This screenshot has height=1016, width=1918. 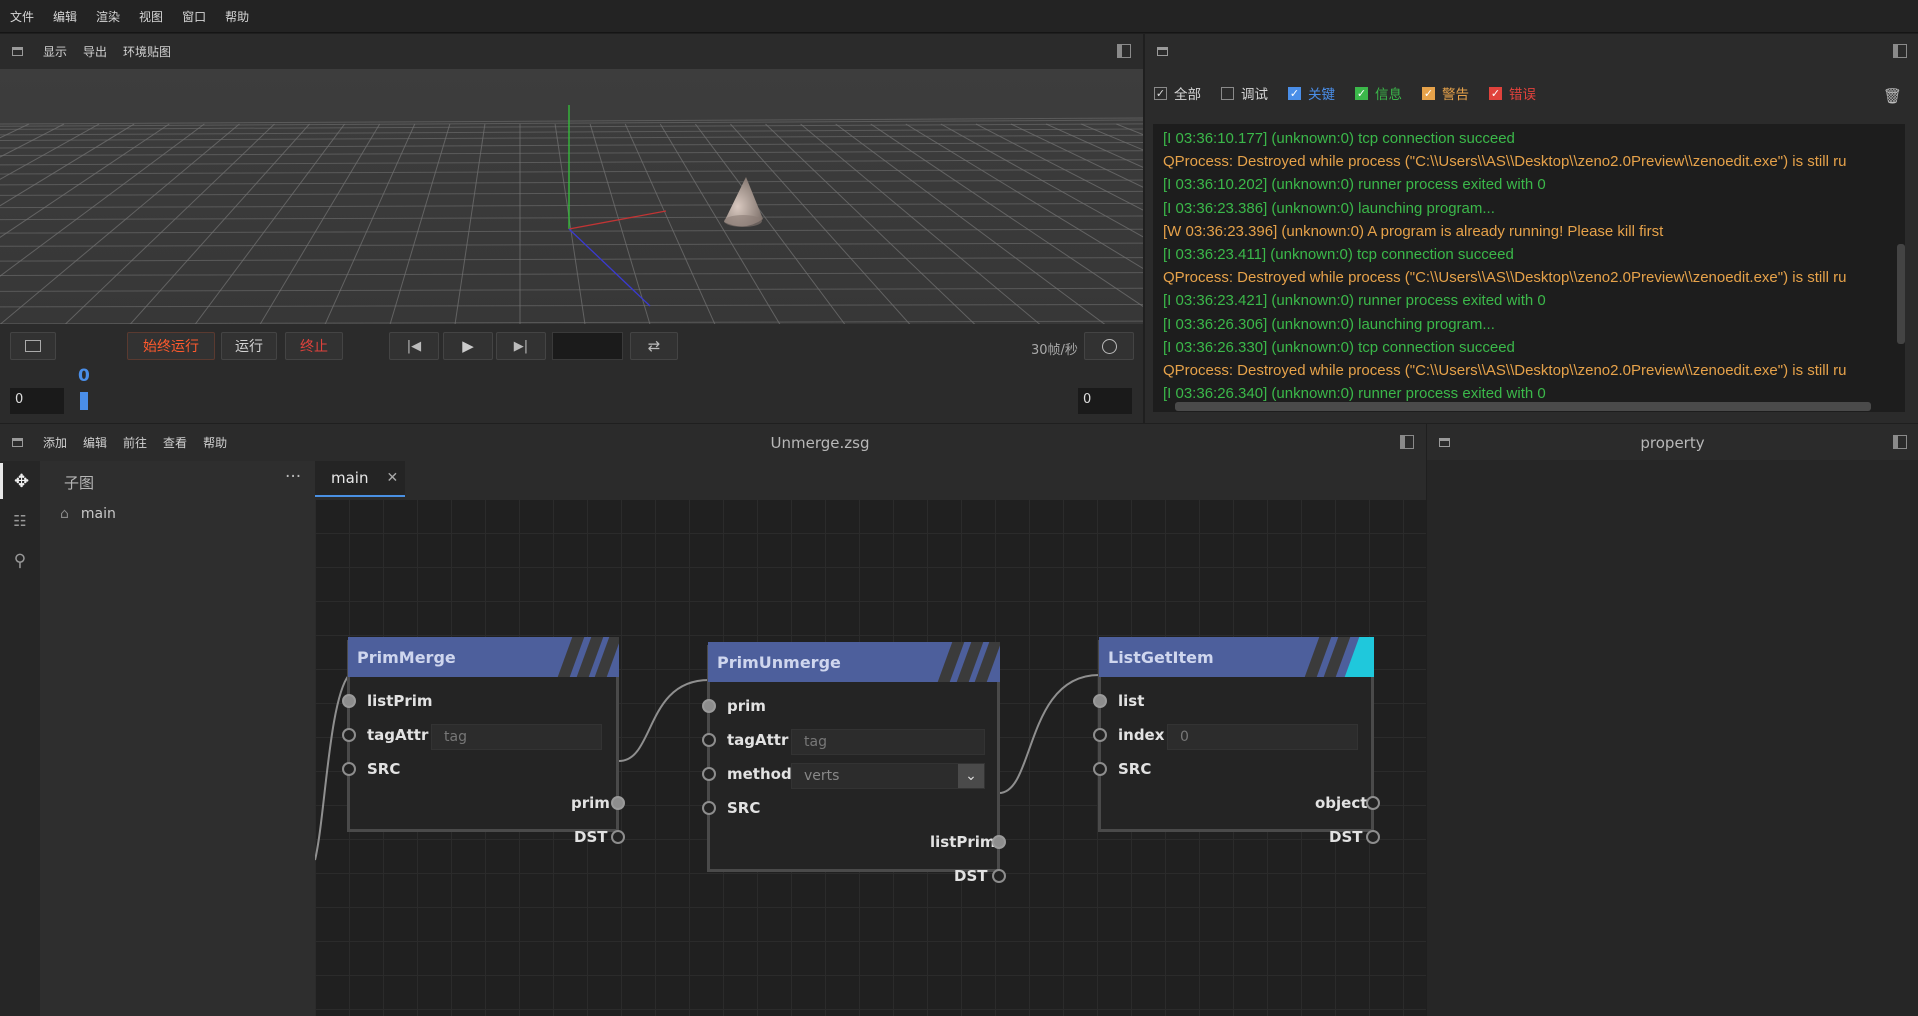 What do you see at coordinates (1105, 401) in the screenshot?
I see `end-frame-input: 0` at bounding box center [1105, 401].